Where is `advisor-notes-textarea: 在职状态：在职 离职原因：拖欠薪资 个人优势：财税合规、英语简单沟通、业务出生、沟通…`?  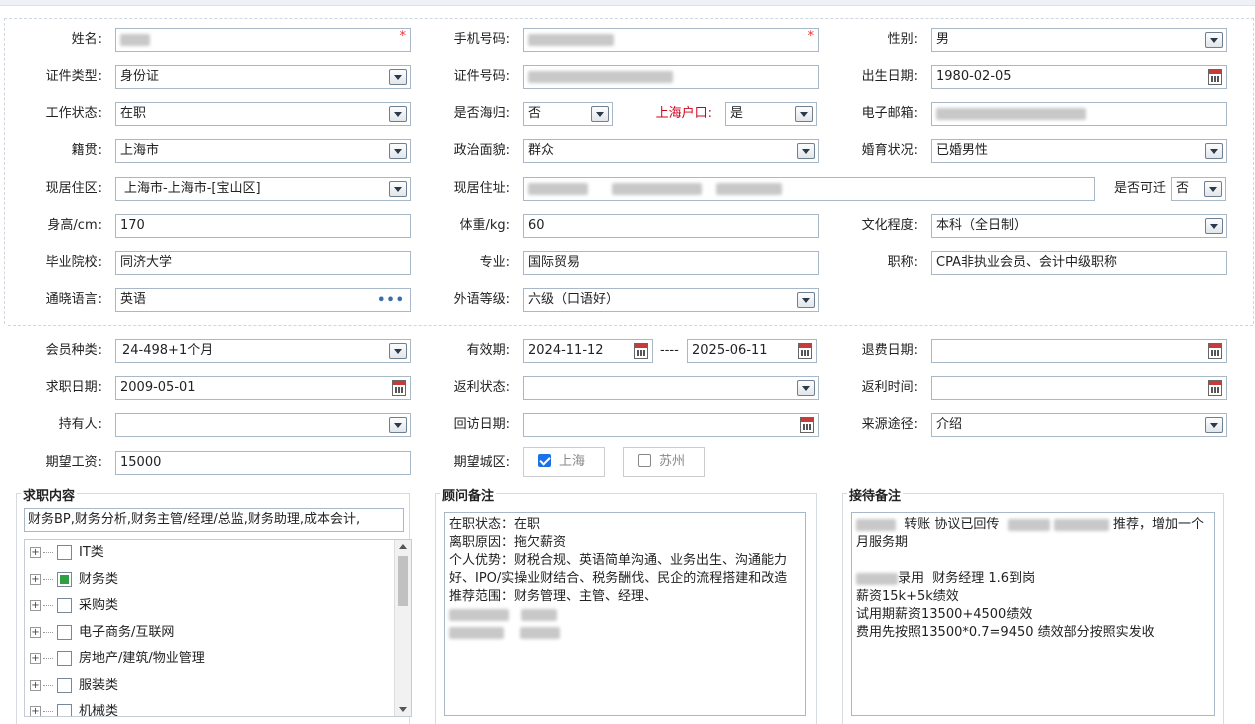
advisor-notes-textarea: 在职状态：在职 离职原因：拖欠薪资 个人优势：财税合规、英语简单沟通、业务出生、沟通… is located at coordinates (625, 614).